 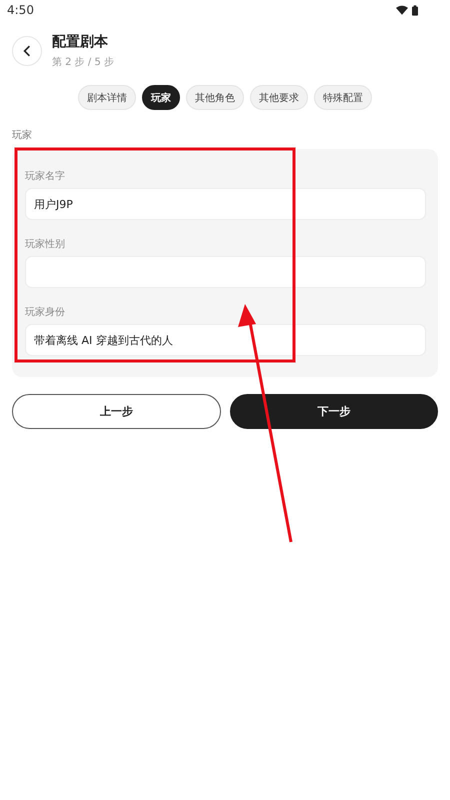 I want to click on previous-button: 上一步, so click(x=116, y=411).